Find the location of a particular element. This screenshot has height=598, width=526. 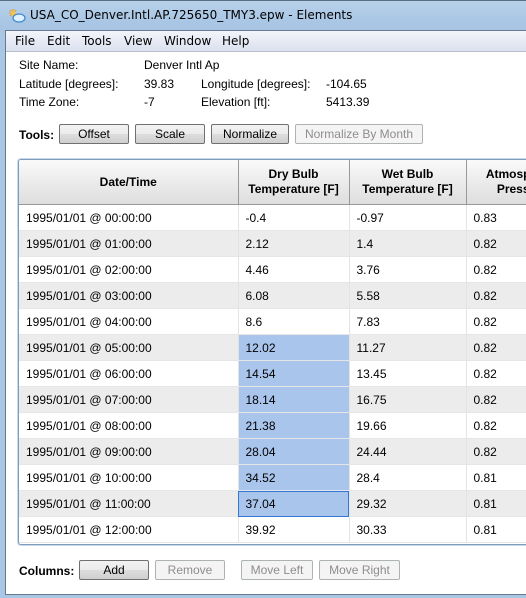

column-header-label: Date/Time is located at coordinates (128, 181).